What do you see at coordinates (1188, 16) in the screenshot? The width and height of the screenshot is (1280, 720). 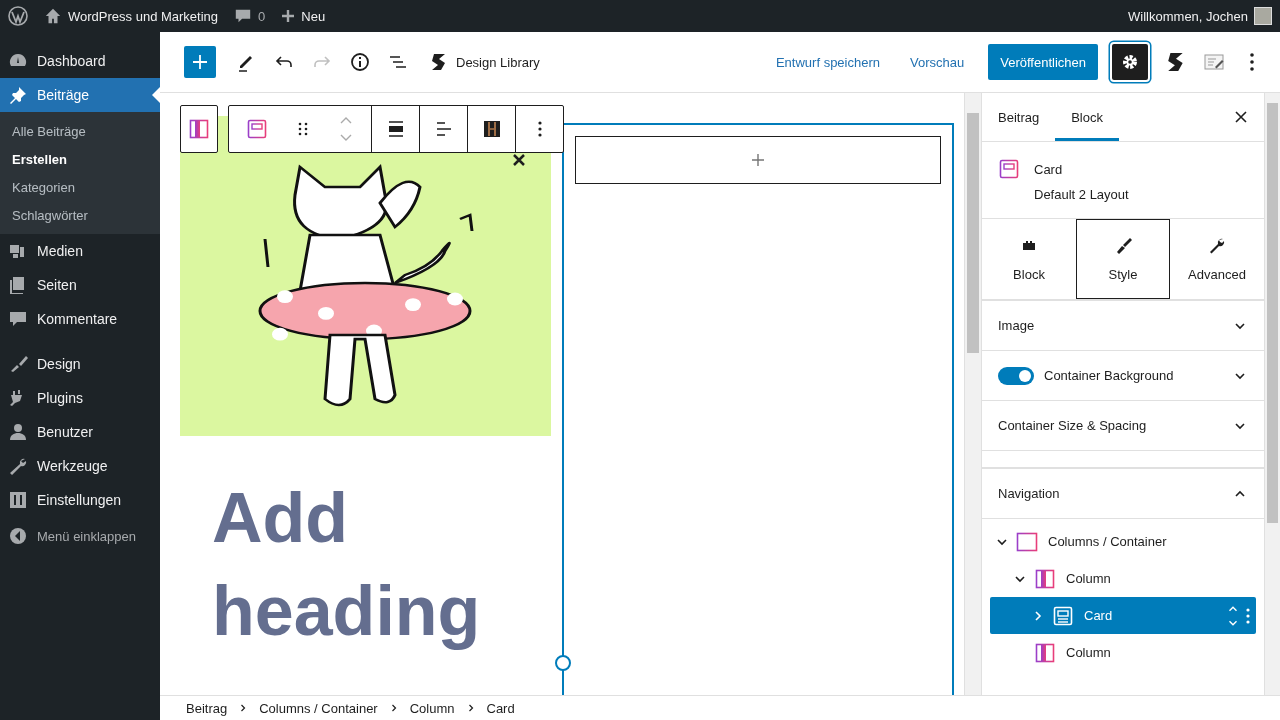 I see `greeting-link: Willkommen, Jochen` at bounding box center [1188, 16].